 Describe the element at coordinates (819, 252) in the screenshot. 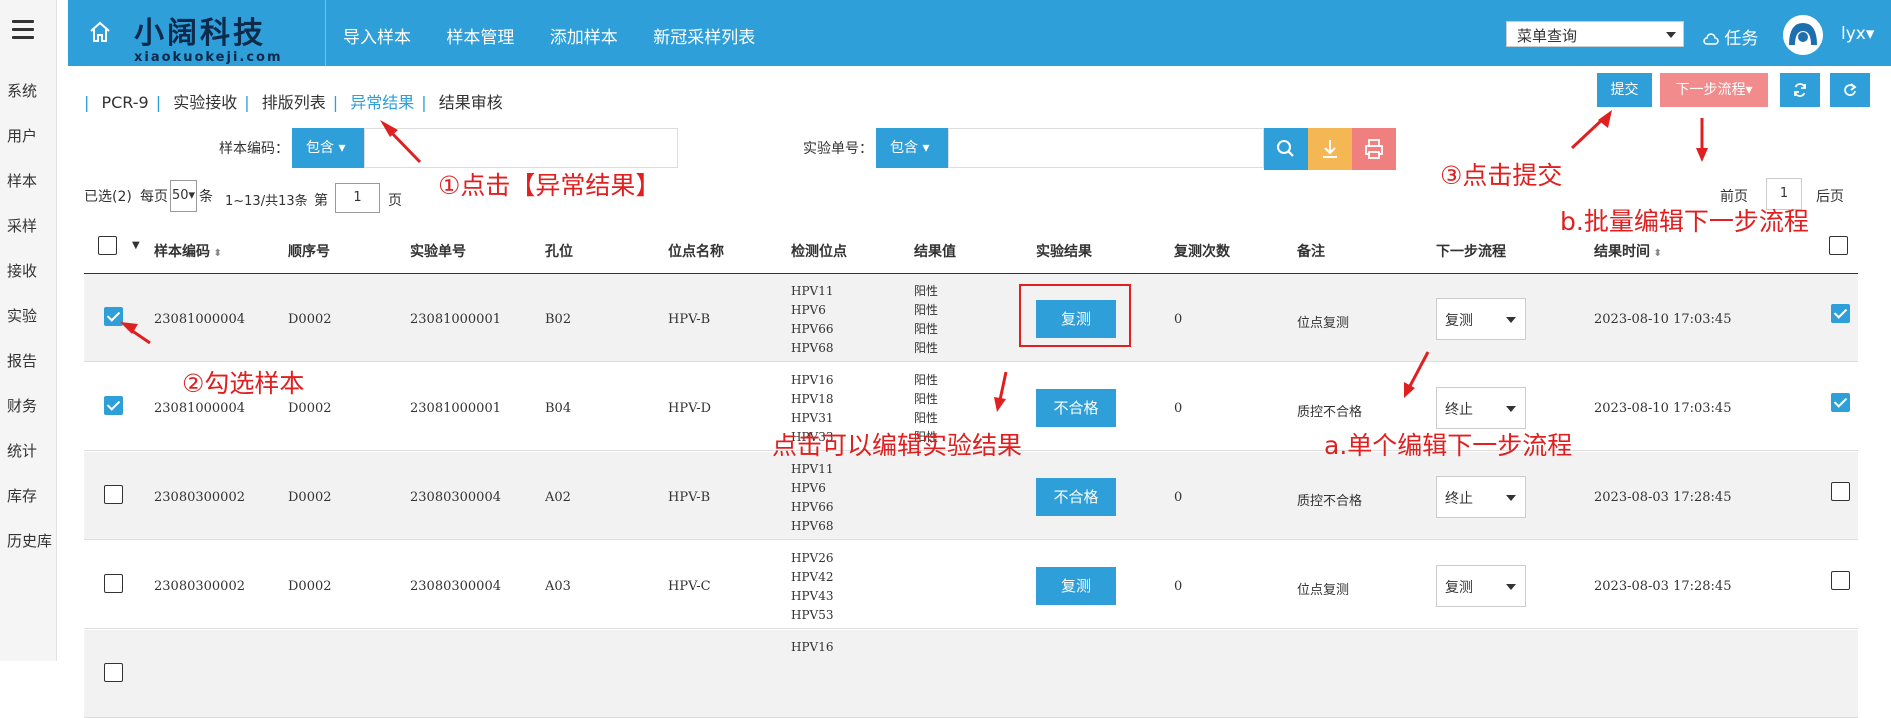

I see `header-loci: 检测位点` at that location.